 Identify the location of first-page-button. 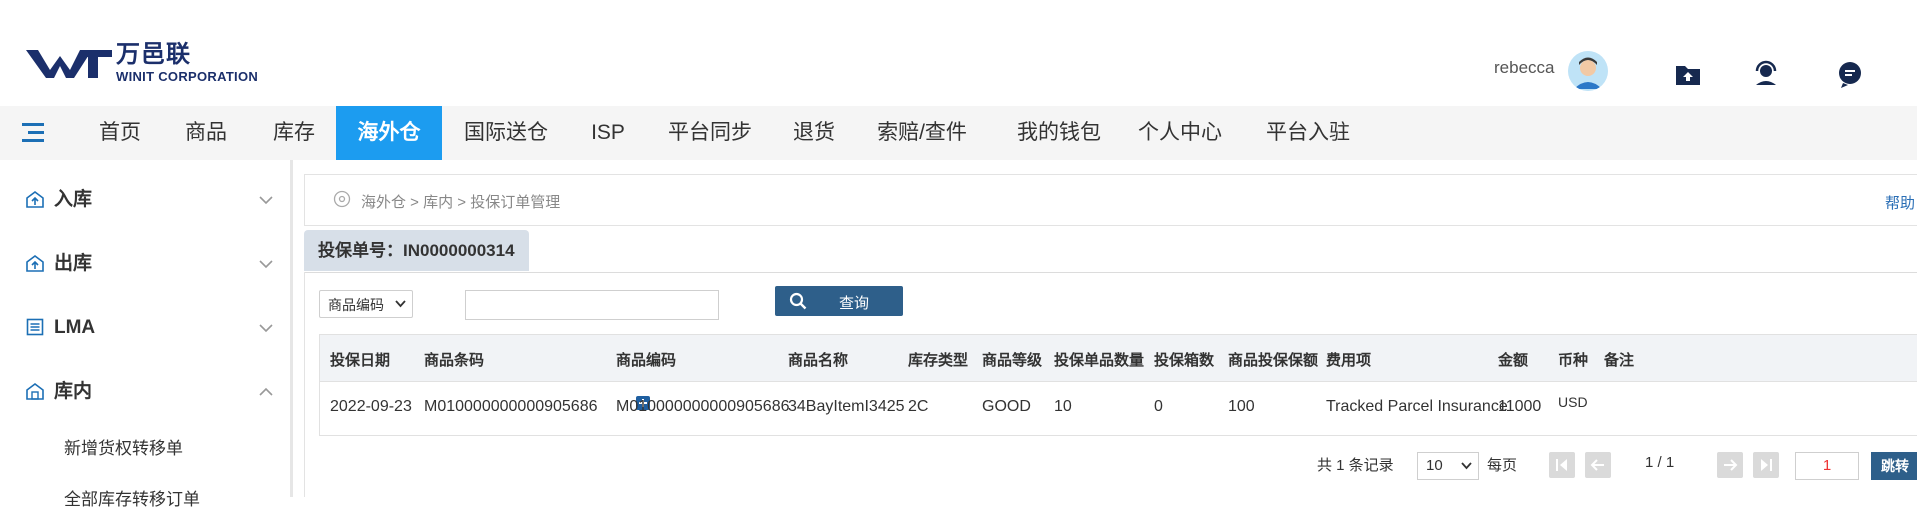
(1562, 465).